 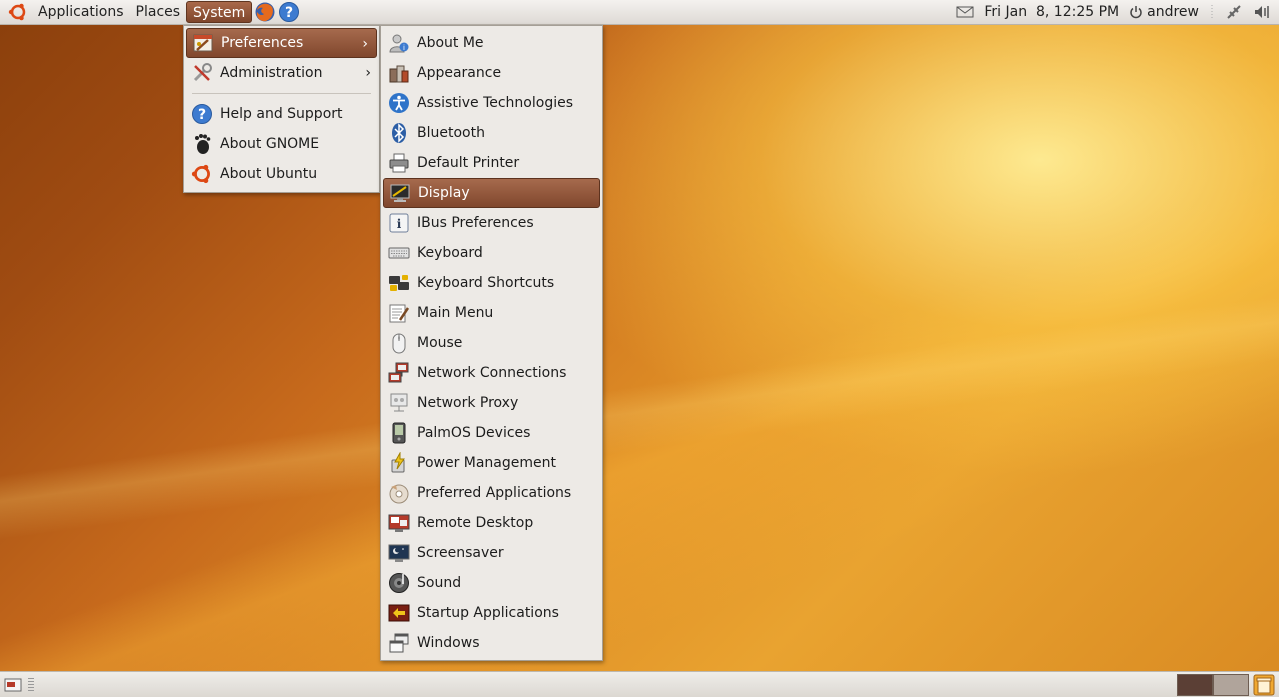 I want to click on administration-icon, so click(x=202, y=73).